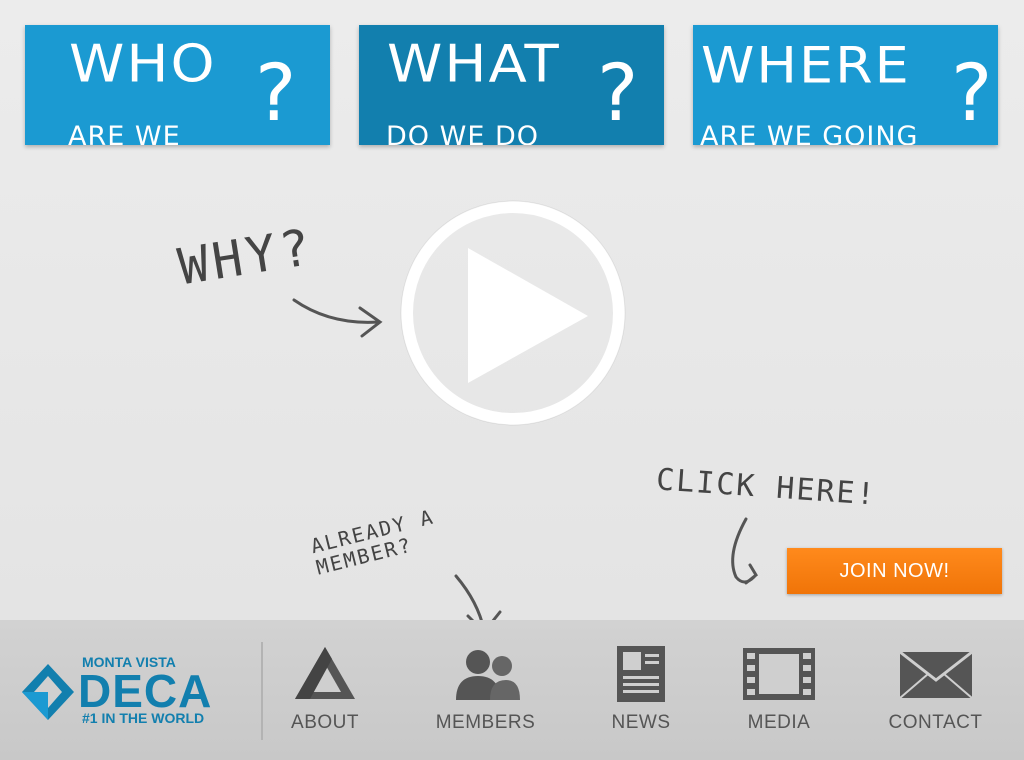  I want to click on nav-members: MEMBERS, so click(485, 689).